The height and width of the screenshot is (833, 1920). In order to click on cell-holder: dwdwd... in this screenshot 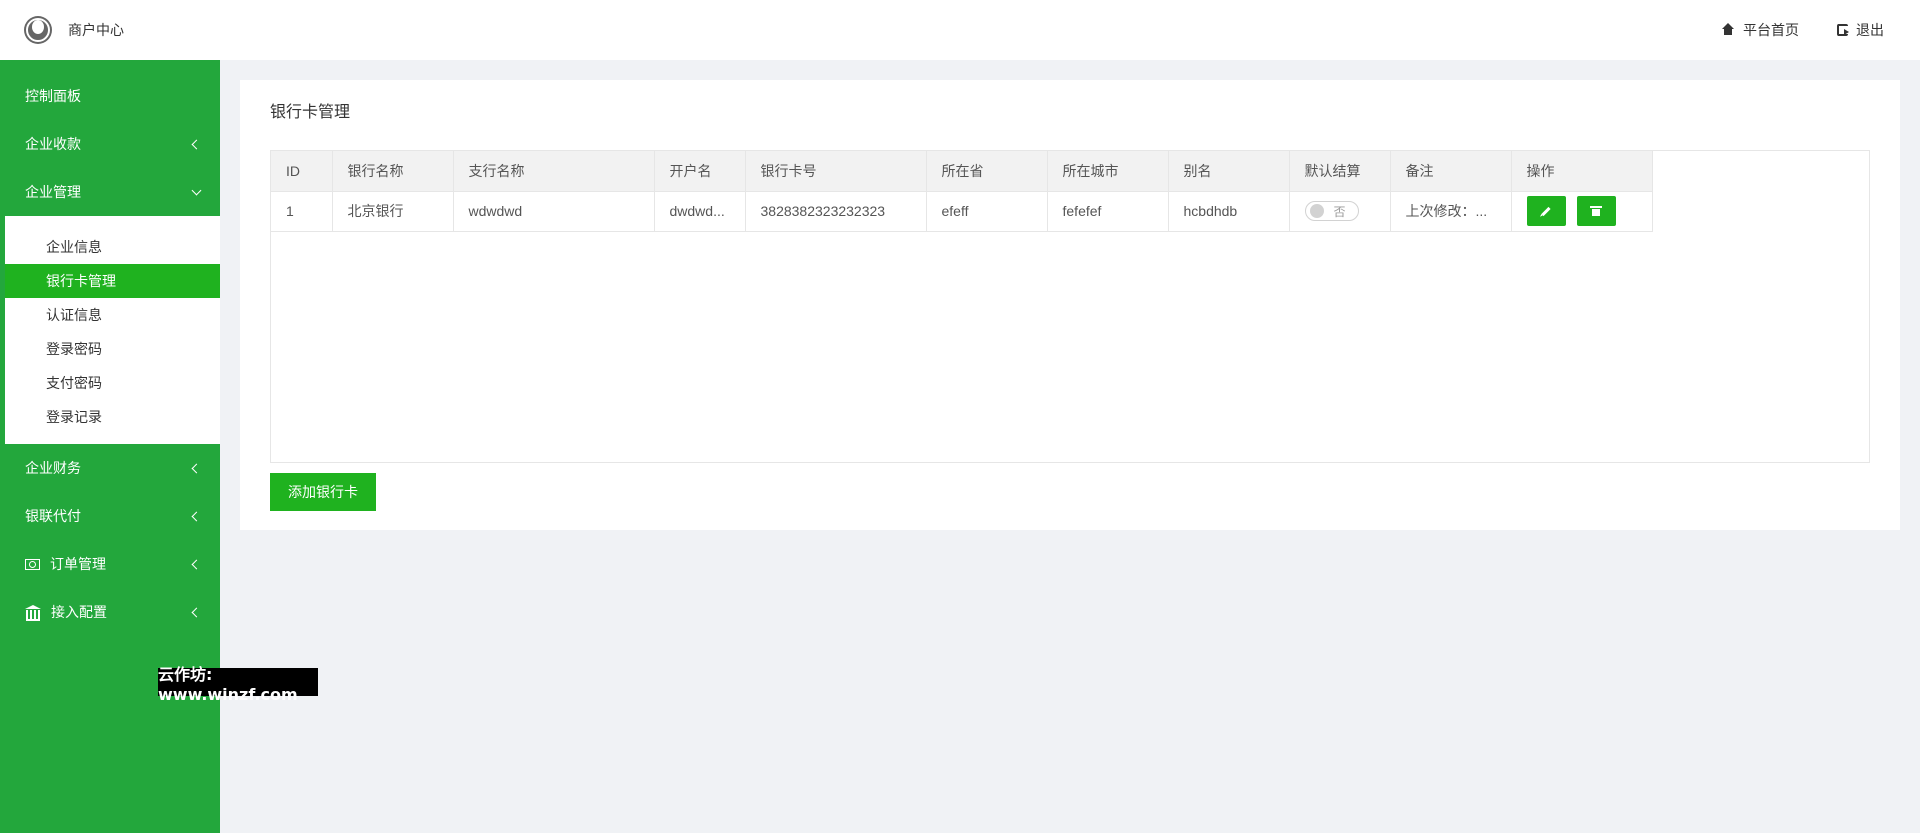, I will do `click(700, 211)`.